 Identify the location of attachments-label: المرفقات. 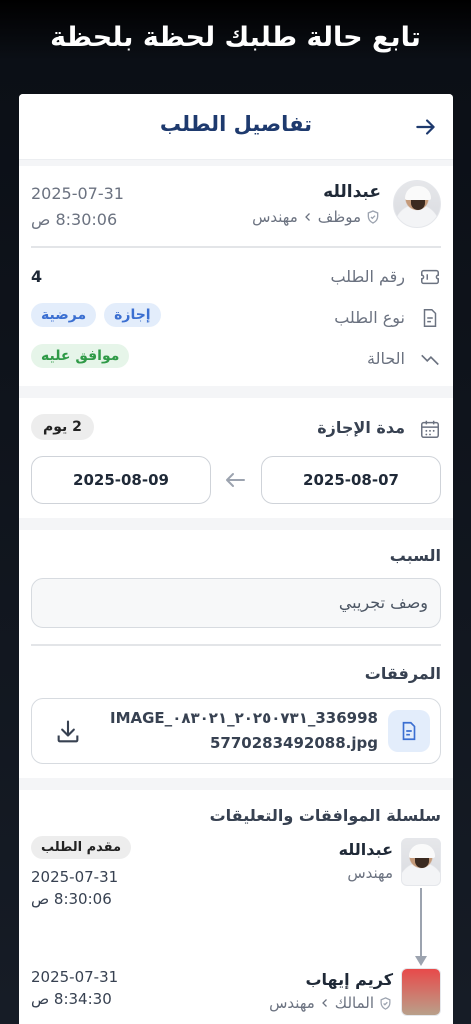
(402, 673).